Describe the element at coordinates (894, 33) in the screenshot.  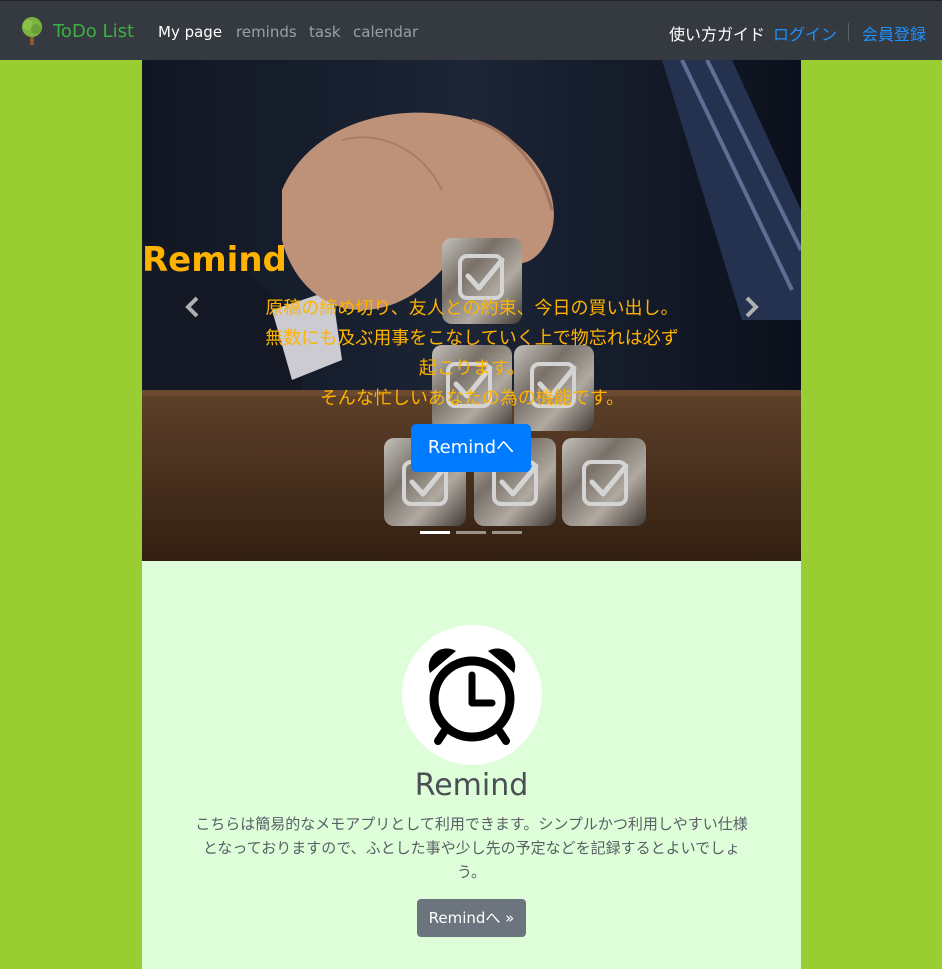
I see `register-link: 会員登録` at that location.